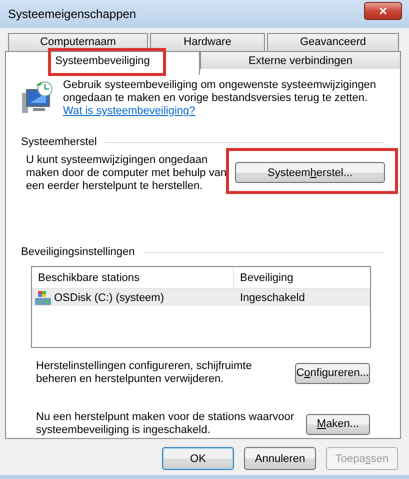 The image size is (409, 479). I want to click on description-text: Gebruik systeembeveiliging om ongewenste systeemwijzigingen ongedaan te maken en vorige bestandsversies terug te zetten., so click(220, 92).